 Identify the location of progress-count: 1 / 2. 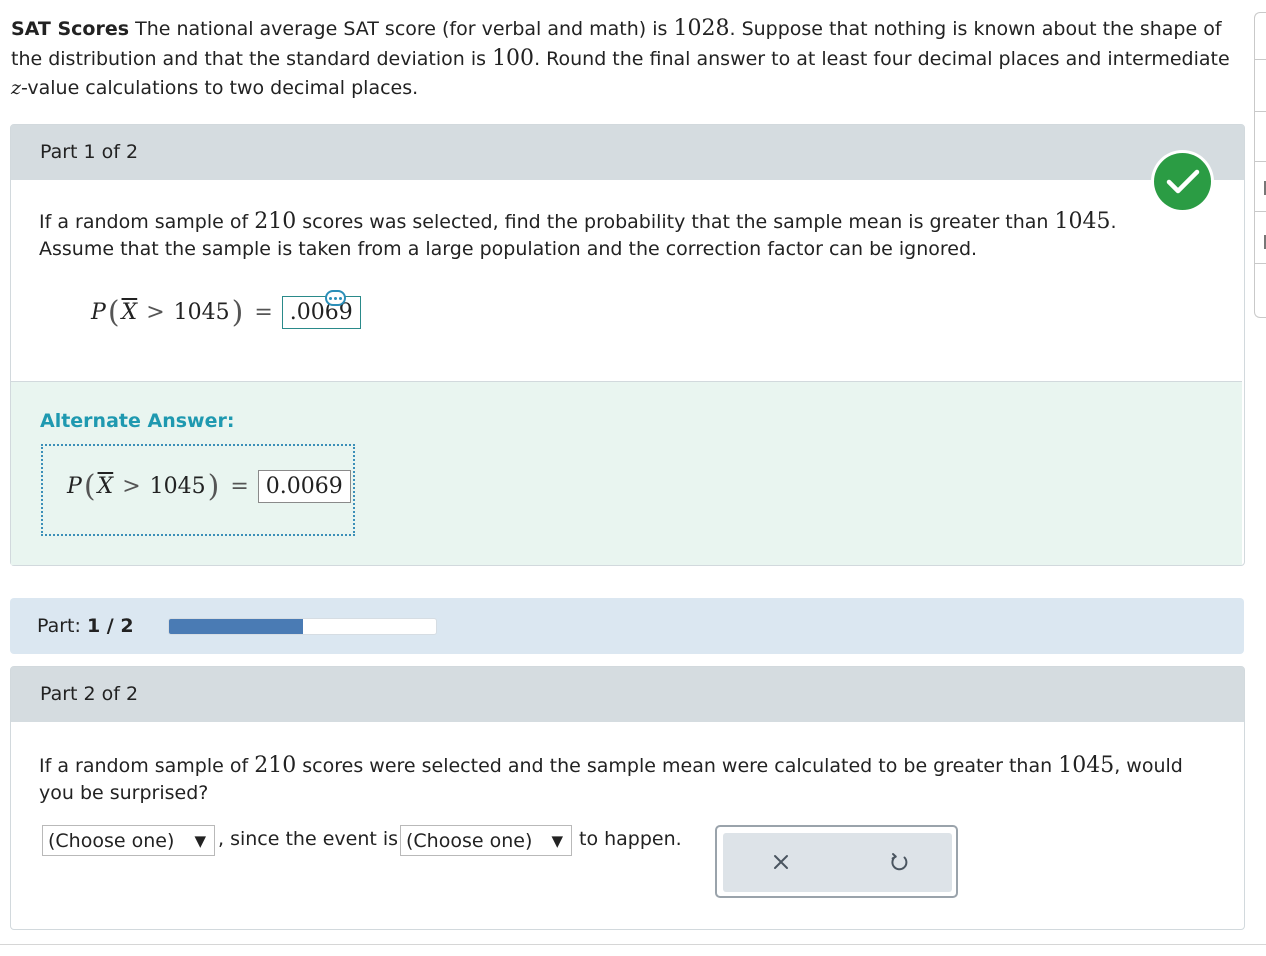
(110, 626).